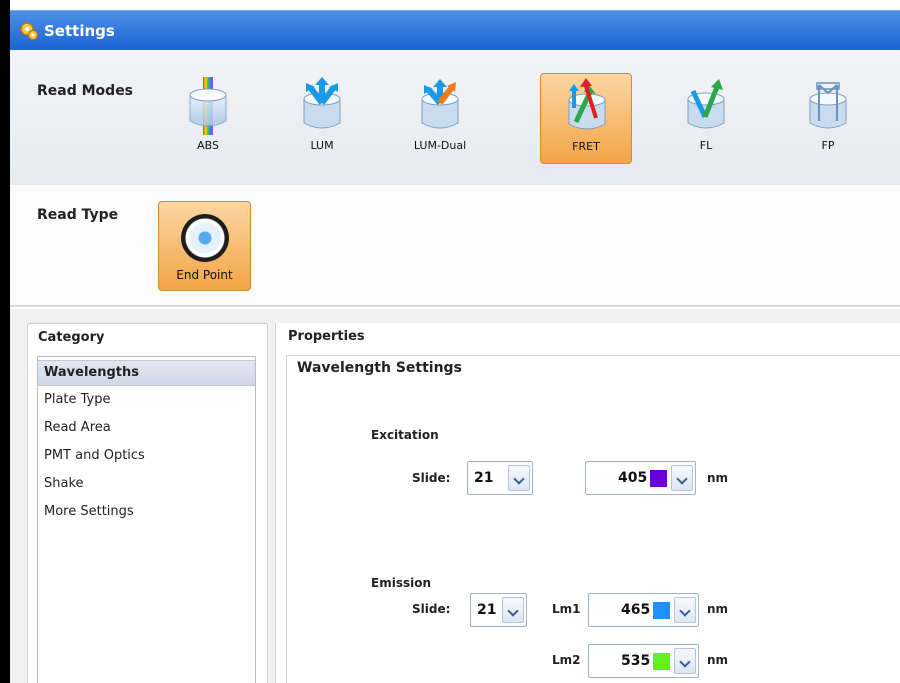  What do you see at coordinates (566, 609) in the screenshot?
I see `lm1-label: Lm1` at bounding box center [566, 609].